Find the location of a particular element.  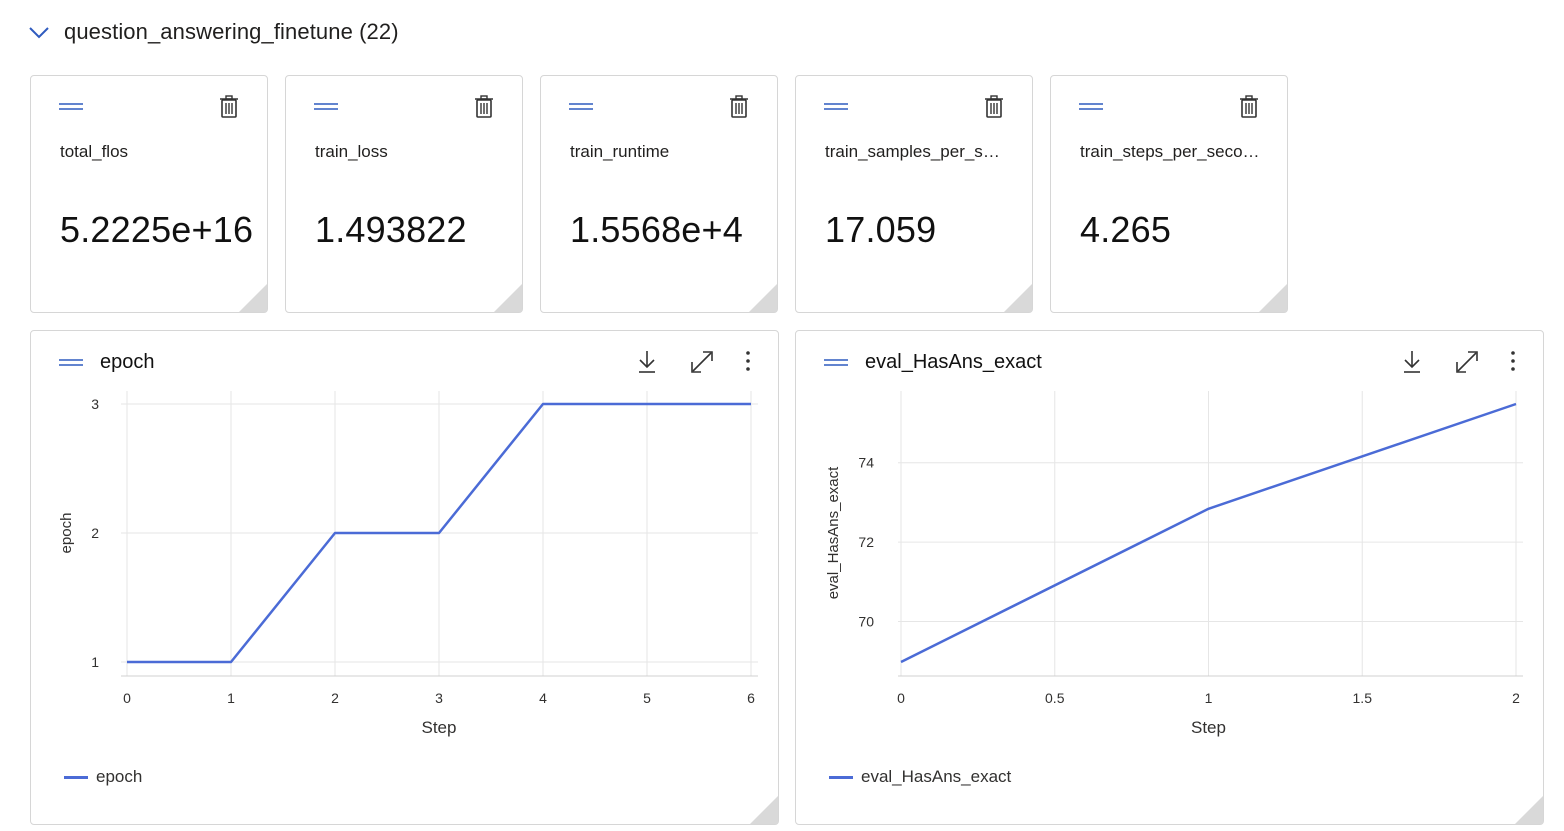

y-axis-label: epoch is located at coordinates (66, 533).